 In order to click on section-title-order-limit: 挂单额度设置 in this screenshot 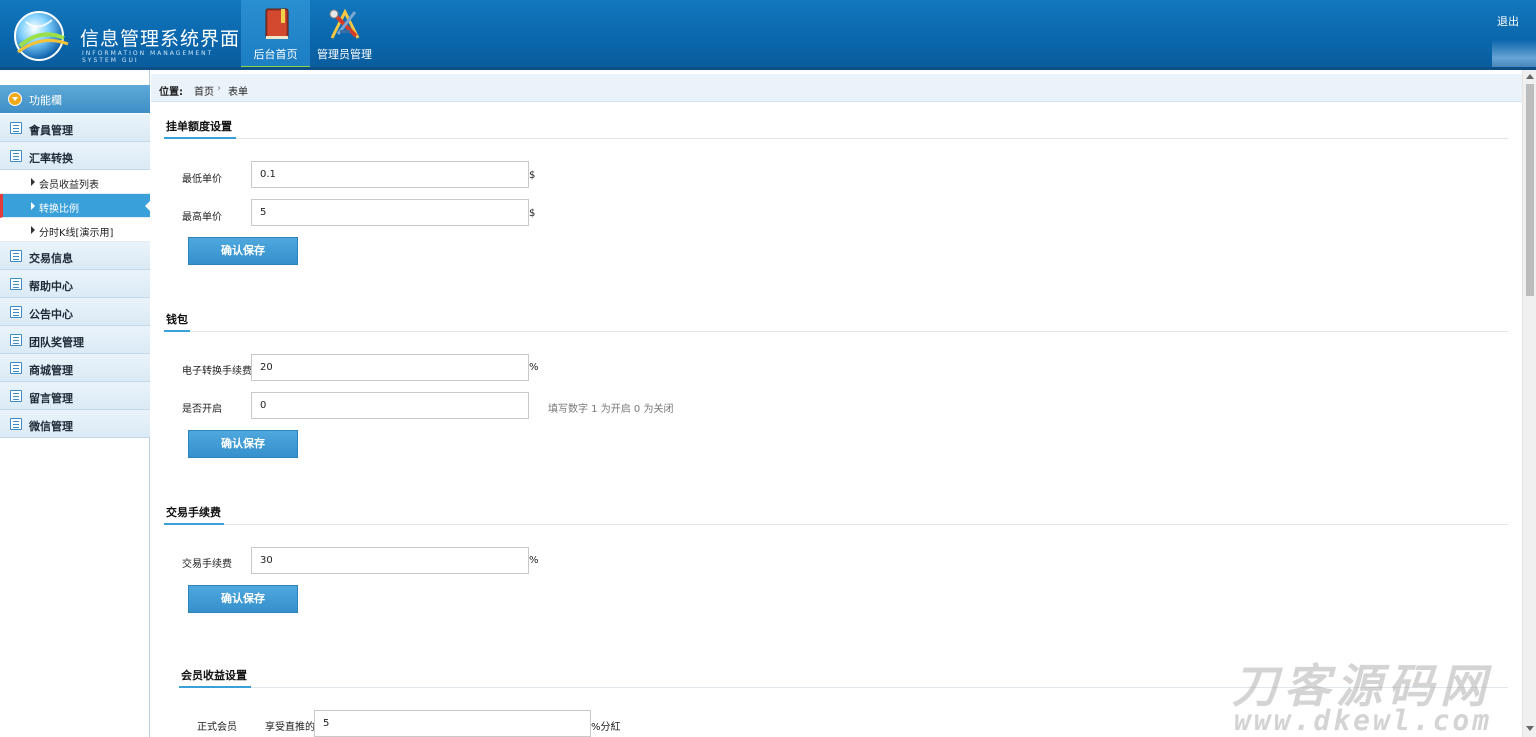, I will do `click(199, 126)`.